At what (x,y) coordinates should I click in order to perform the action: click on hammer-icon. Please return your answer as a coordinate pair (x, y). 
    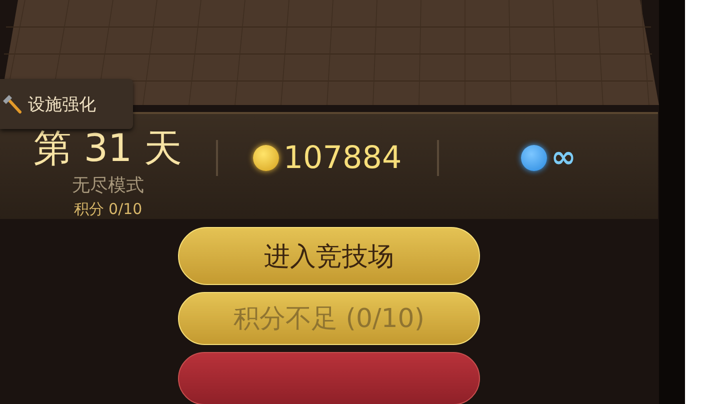
    Looking at the image, I should click on (12, 104).